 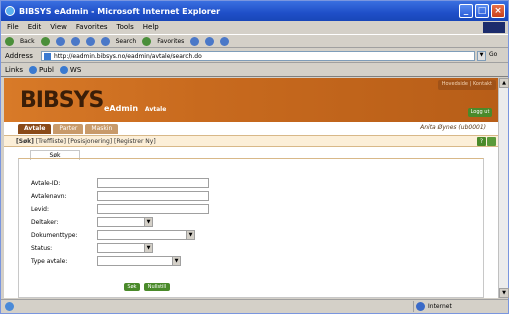 I want to click on status-bar: Internet, so click(x=254, y=306).